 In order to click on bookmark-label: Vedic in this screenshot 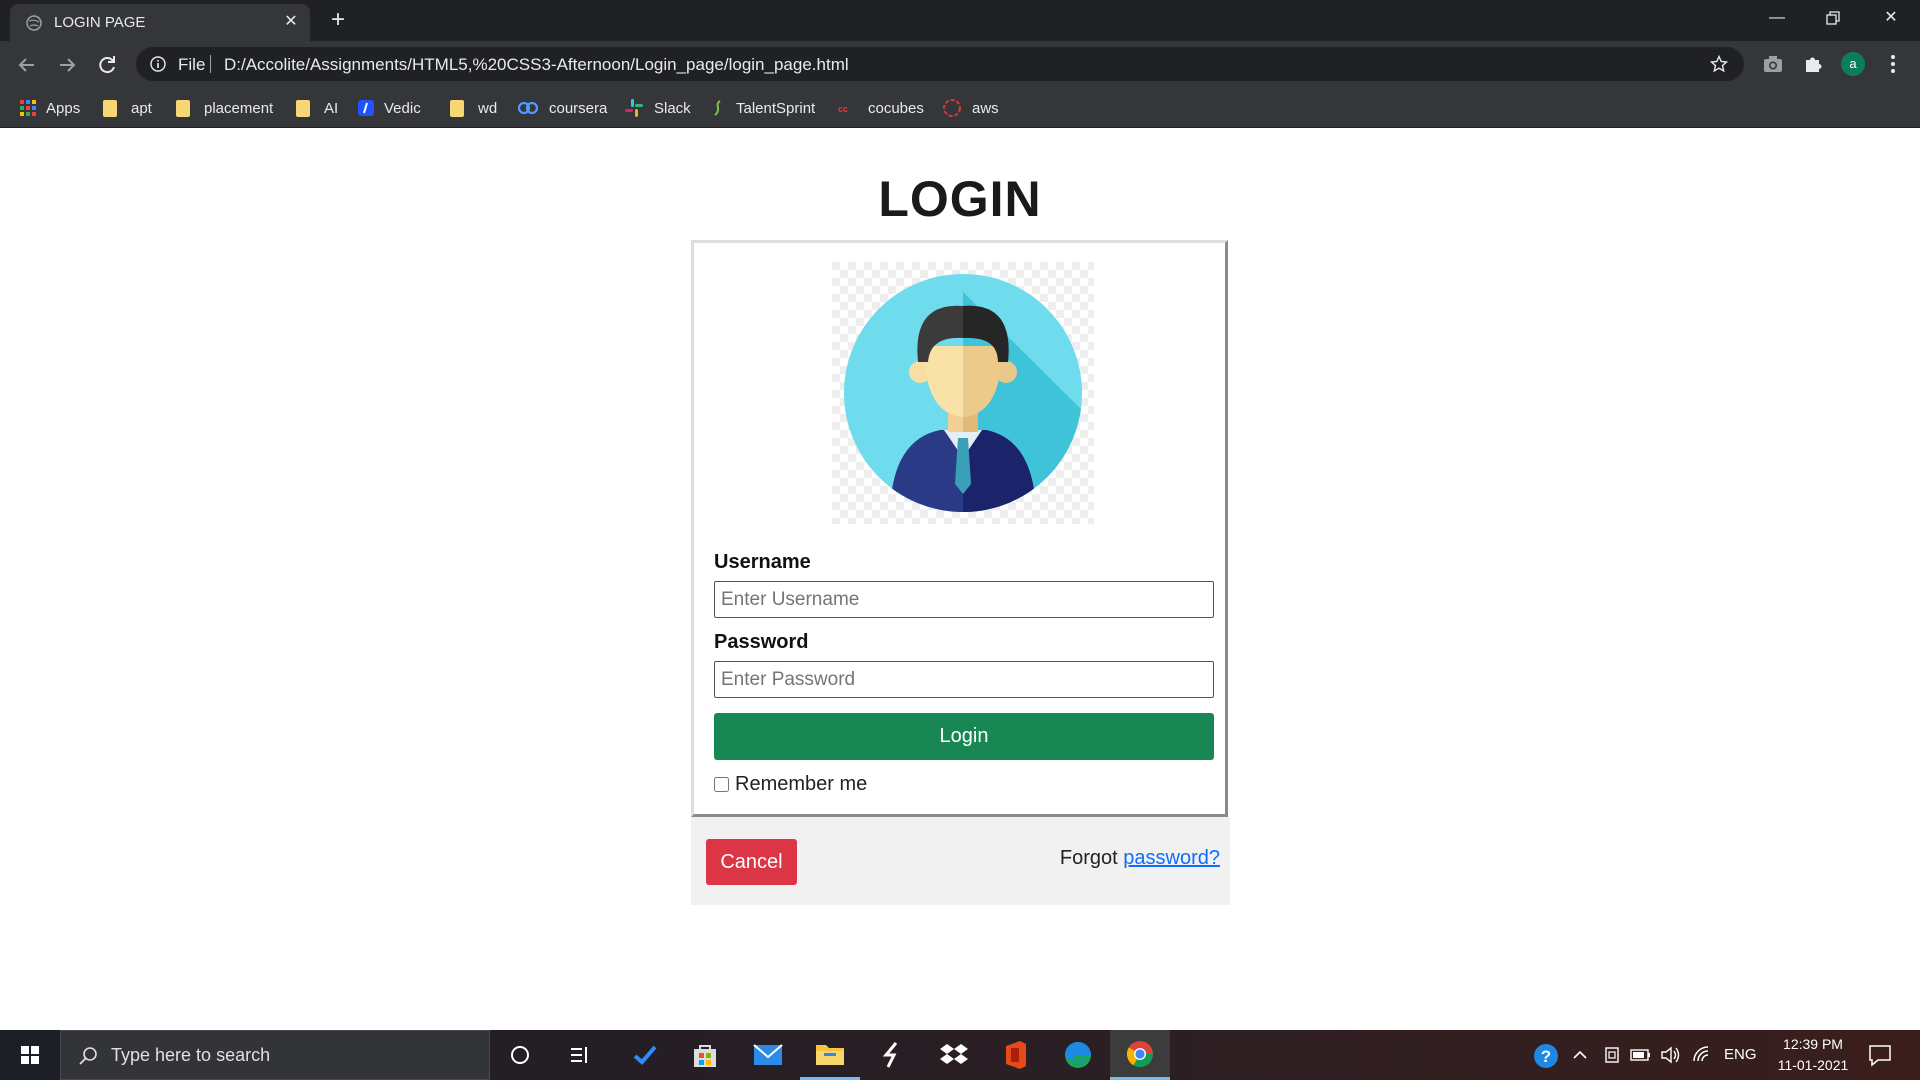, I will do `click(402, 108)`.